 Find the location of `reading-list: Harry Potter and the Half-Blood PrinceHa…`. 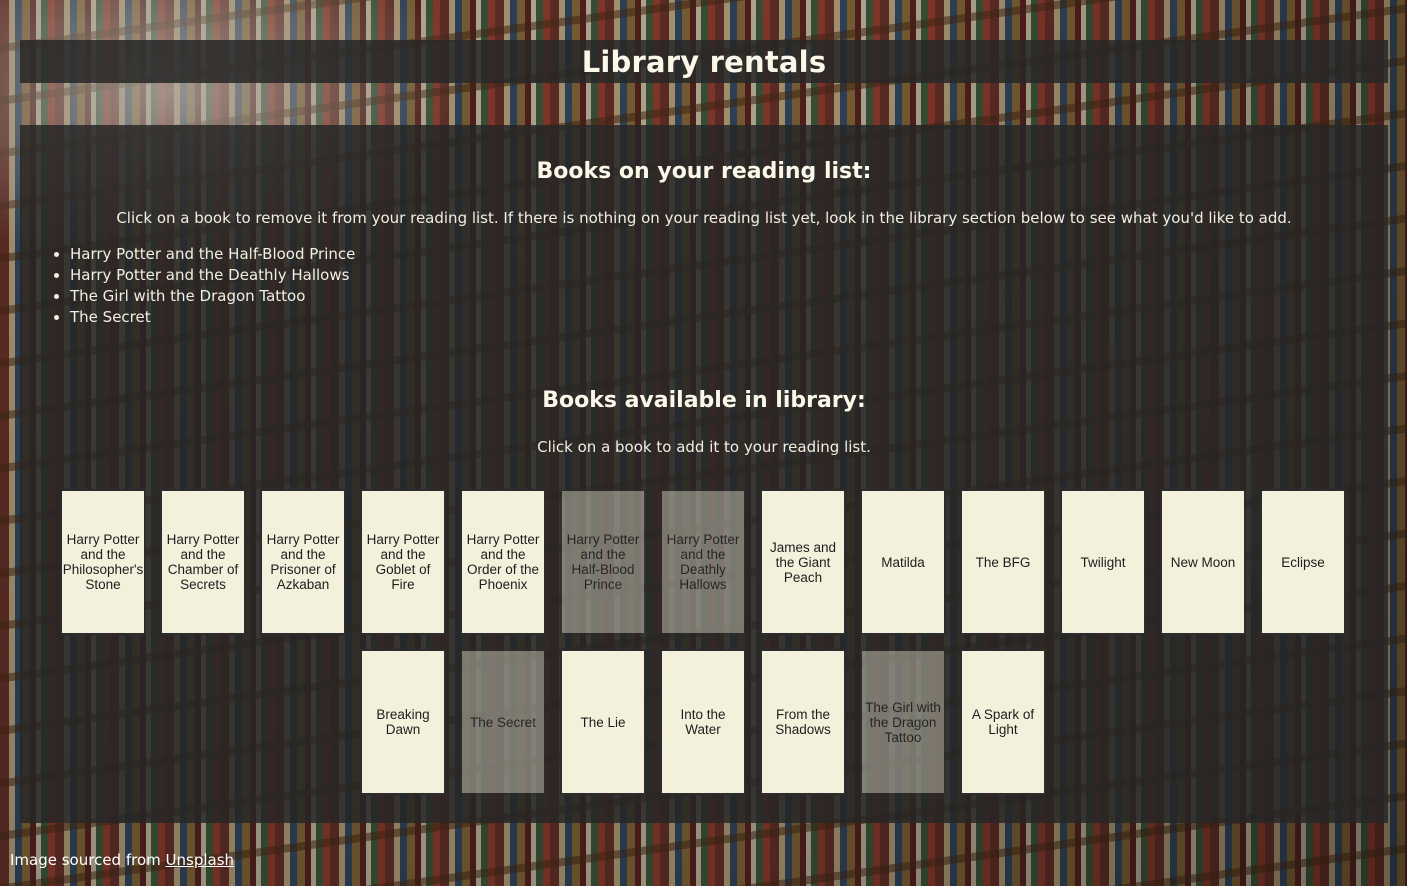

reading-list: Harry Potter and the Half-Blood PrinceHa… is located at coordinates (202, 286).